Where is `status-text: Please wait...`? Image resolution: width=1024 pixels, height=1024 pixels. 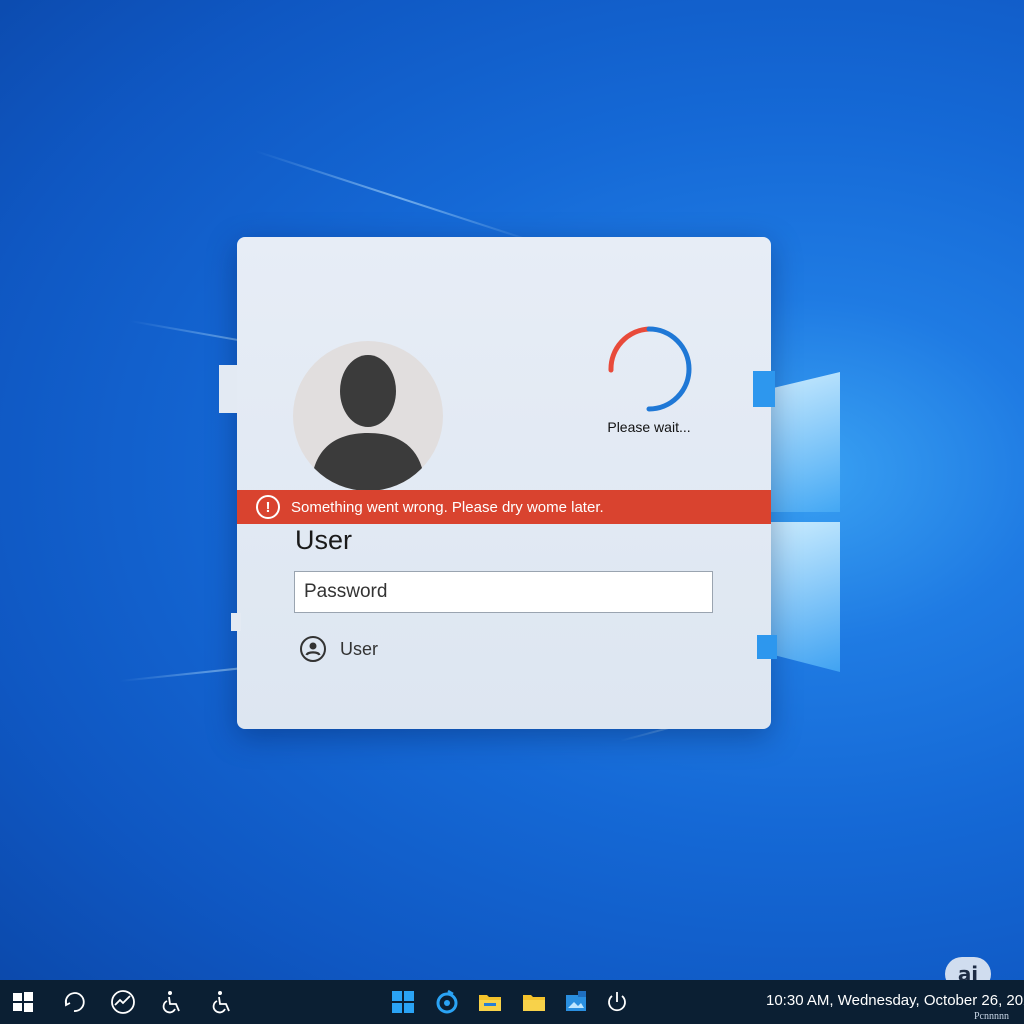
status-text: Please wait... is located at coordinates (649, 427).